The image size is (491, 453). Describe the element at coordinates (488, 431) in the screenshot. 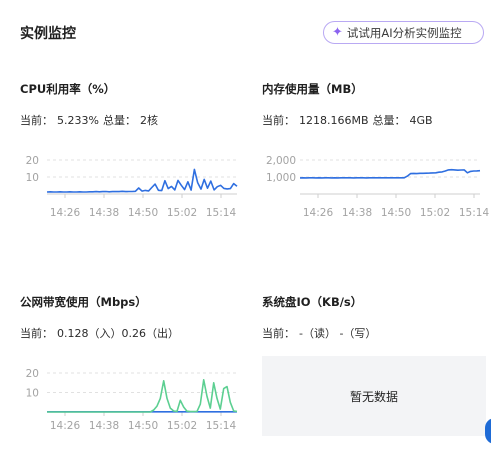

I see `floating-help-button` at that location.